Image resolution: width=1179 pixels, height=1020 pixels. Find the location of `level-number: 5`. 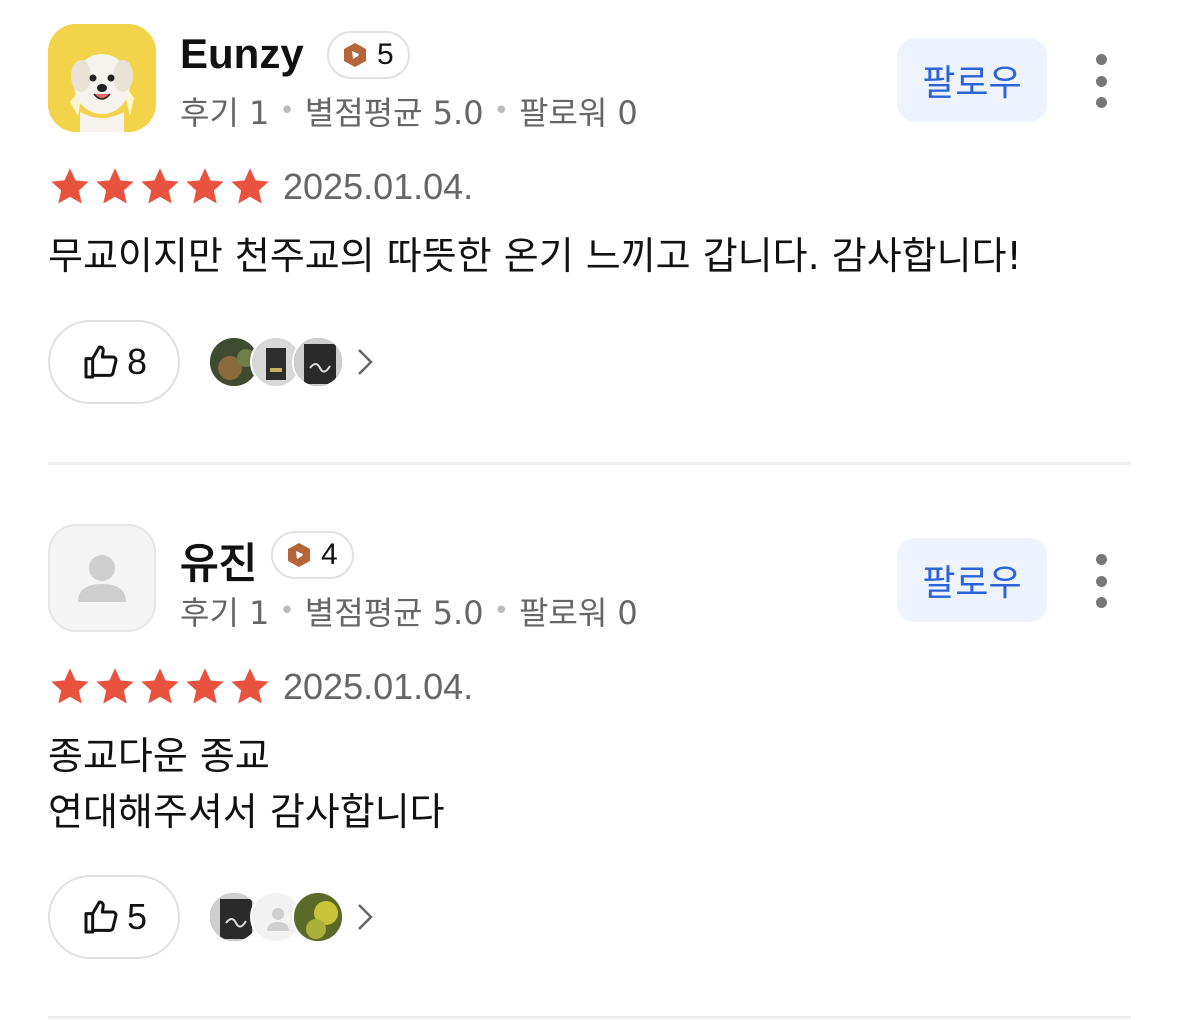

level-number: 5 is located at coordinates (385, 54).